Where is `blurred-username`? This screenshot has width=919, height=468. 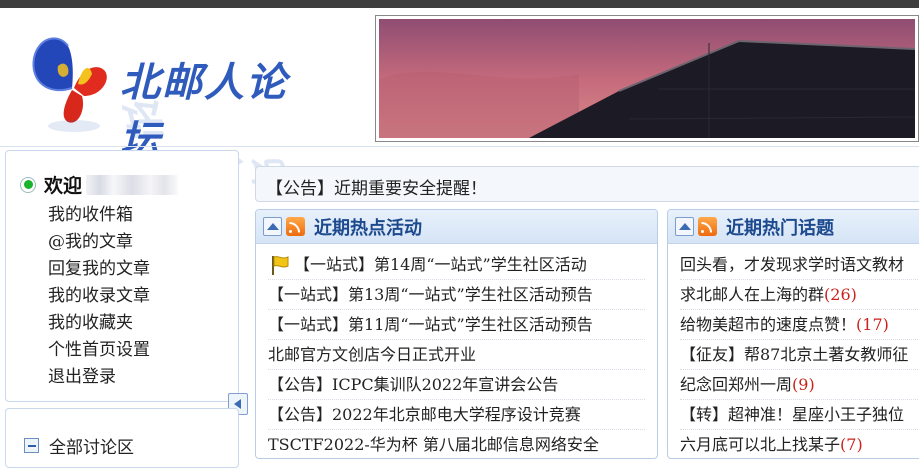
blurred-username is located at coordinates (132, 184).